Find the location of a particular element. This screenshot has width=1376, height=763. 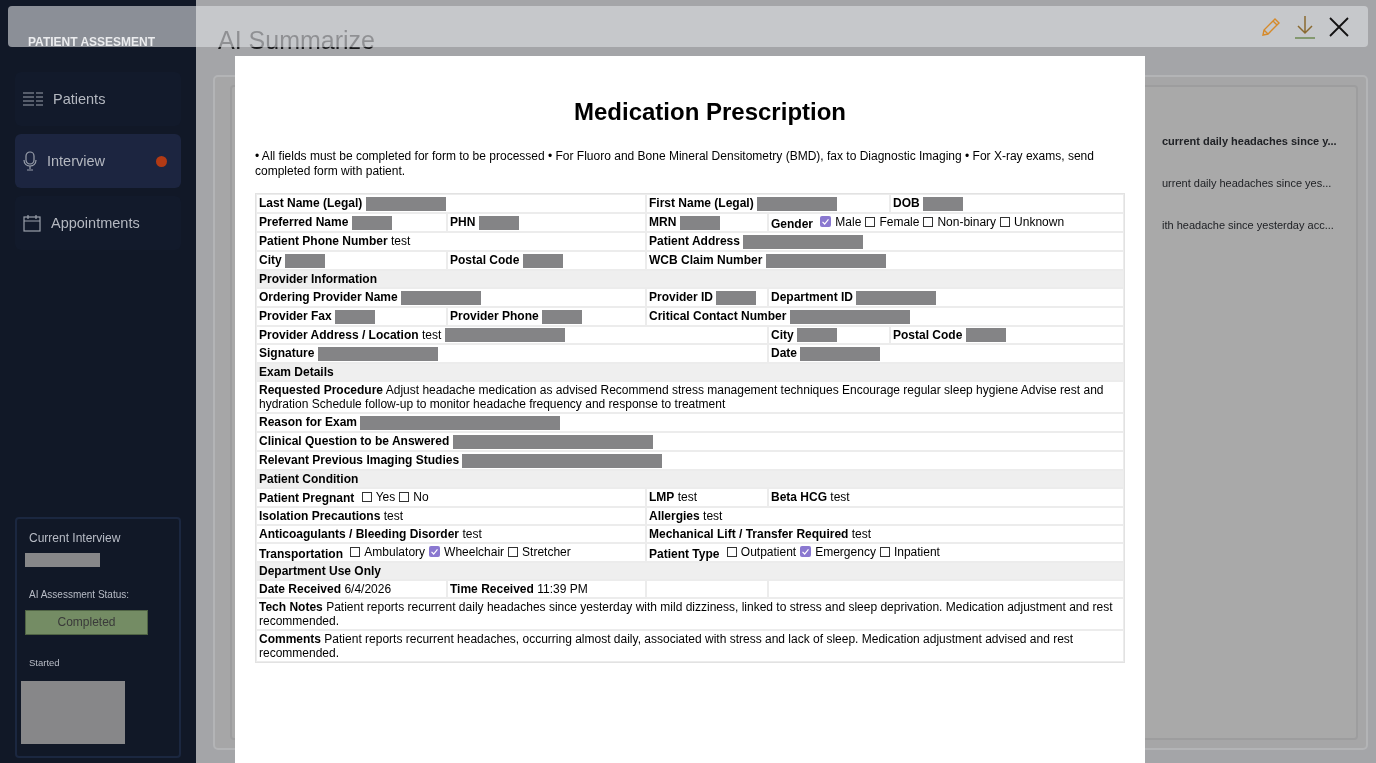

field-label: Provider Fax is located at coordinates (295, 315).